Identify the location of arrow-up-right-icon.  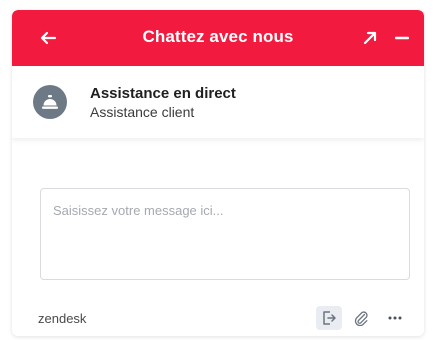
(370, 38).